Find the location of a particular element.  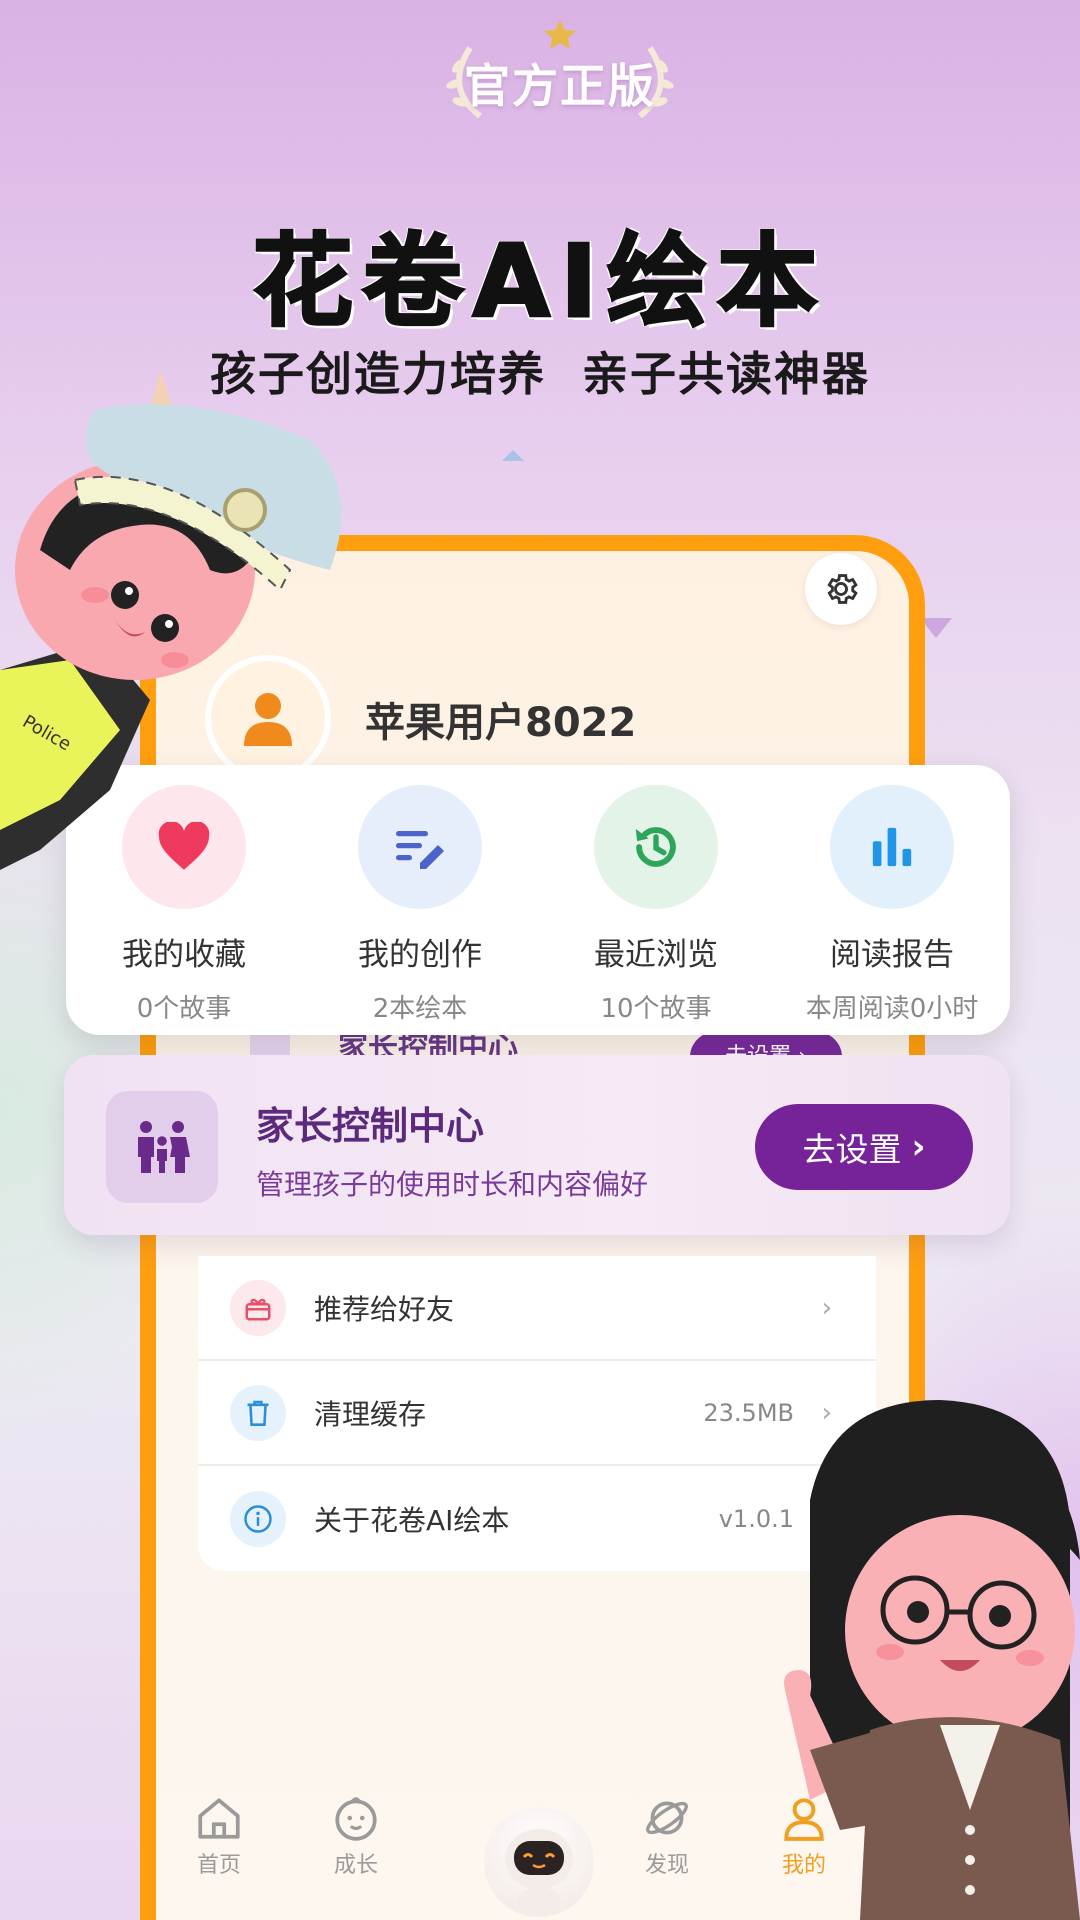

stat-value: 10个故事 is located at coordinates (656, 1009).